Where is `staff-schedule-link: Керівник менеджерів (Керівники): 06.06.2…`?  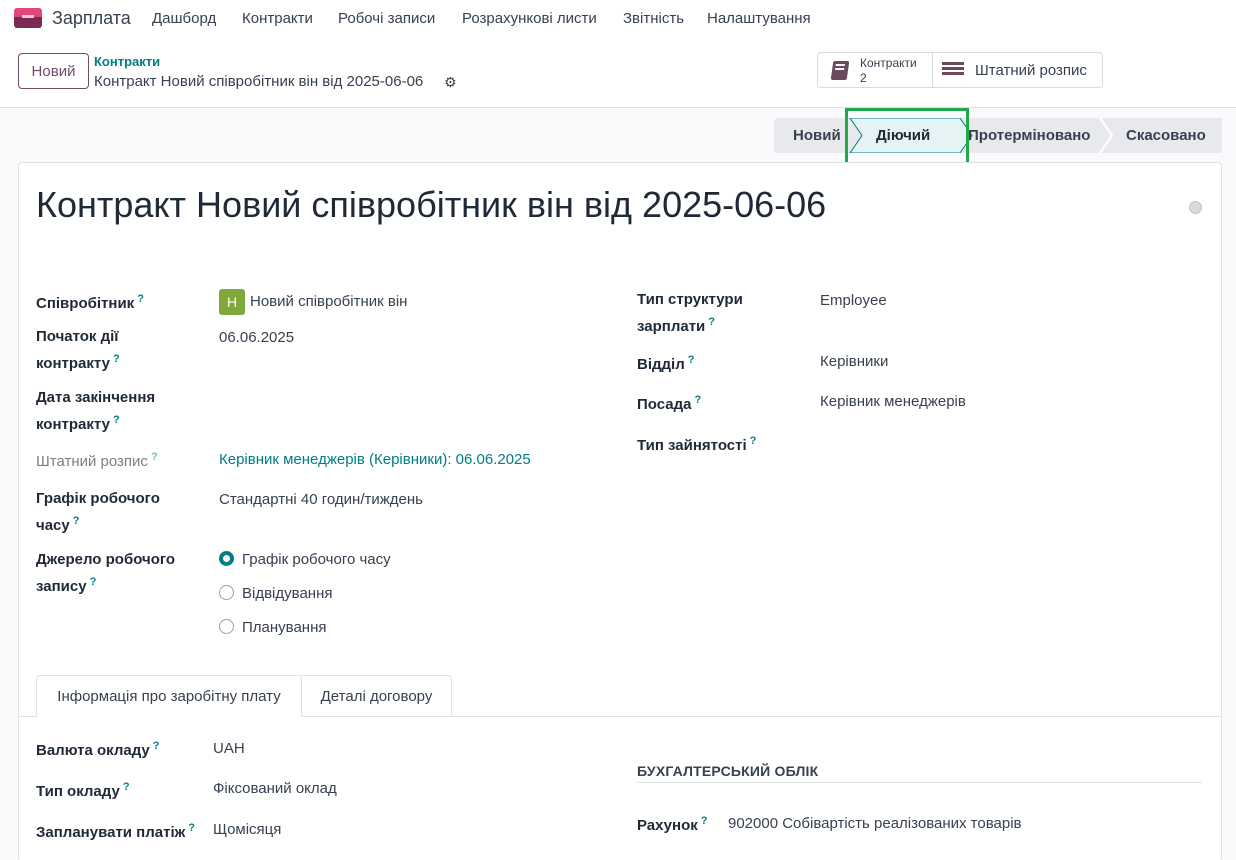 staff-schedule-link: Керівник менеджерів (Керівники): 06.06.2… is located at coordinates (375, 459).